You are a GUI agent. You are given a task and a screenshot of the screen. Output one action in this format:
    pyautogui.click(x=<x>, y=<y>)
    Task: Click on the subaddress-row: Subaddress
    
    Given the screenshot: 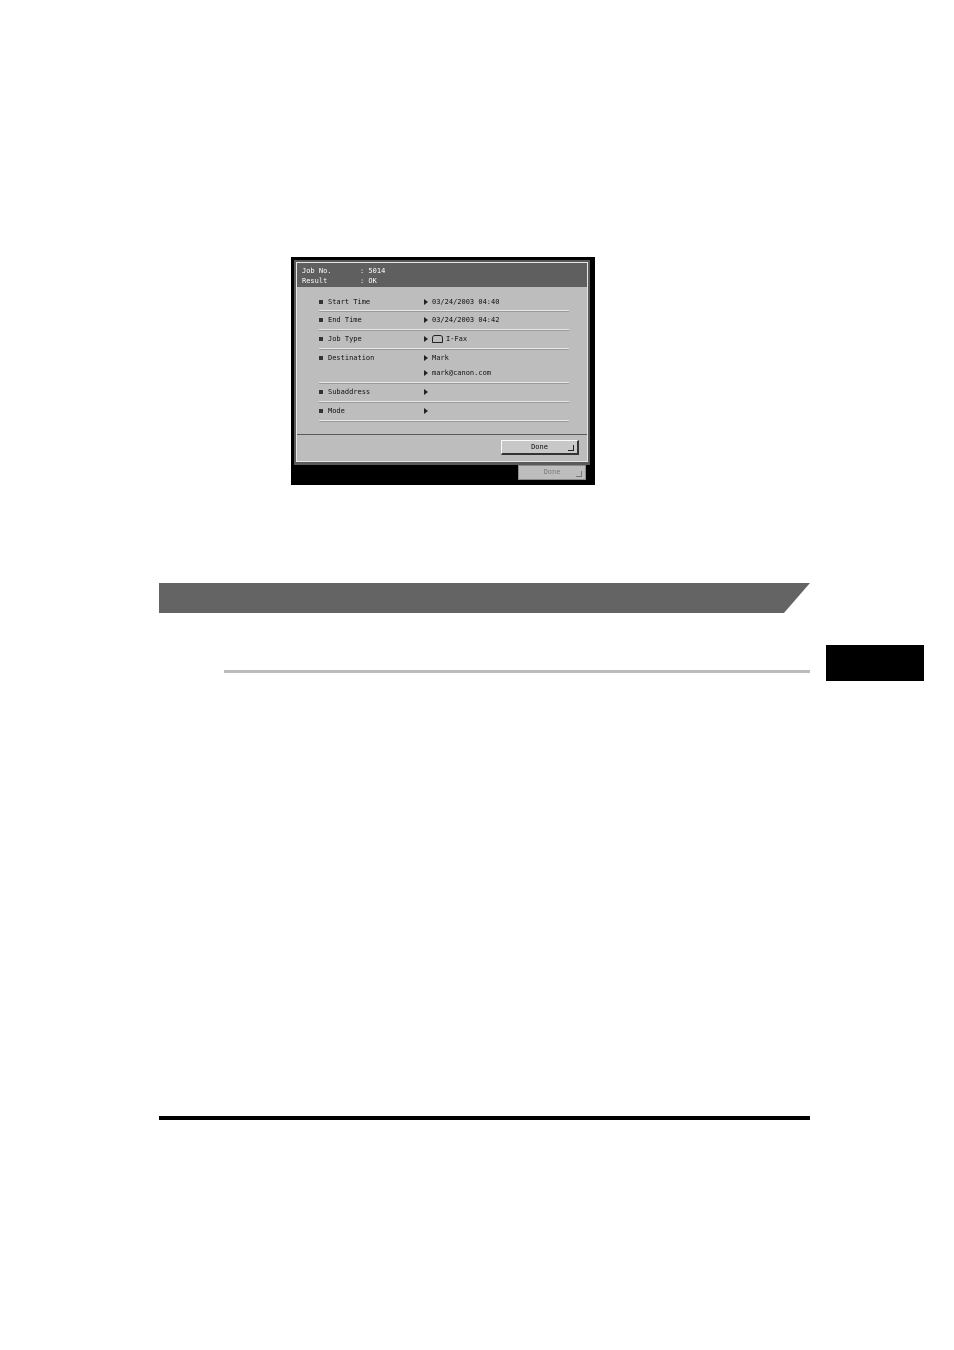 What is the action you would take?
    pyautogui.click(x=444, y=392)
    